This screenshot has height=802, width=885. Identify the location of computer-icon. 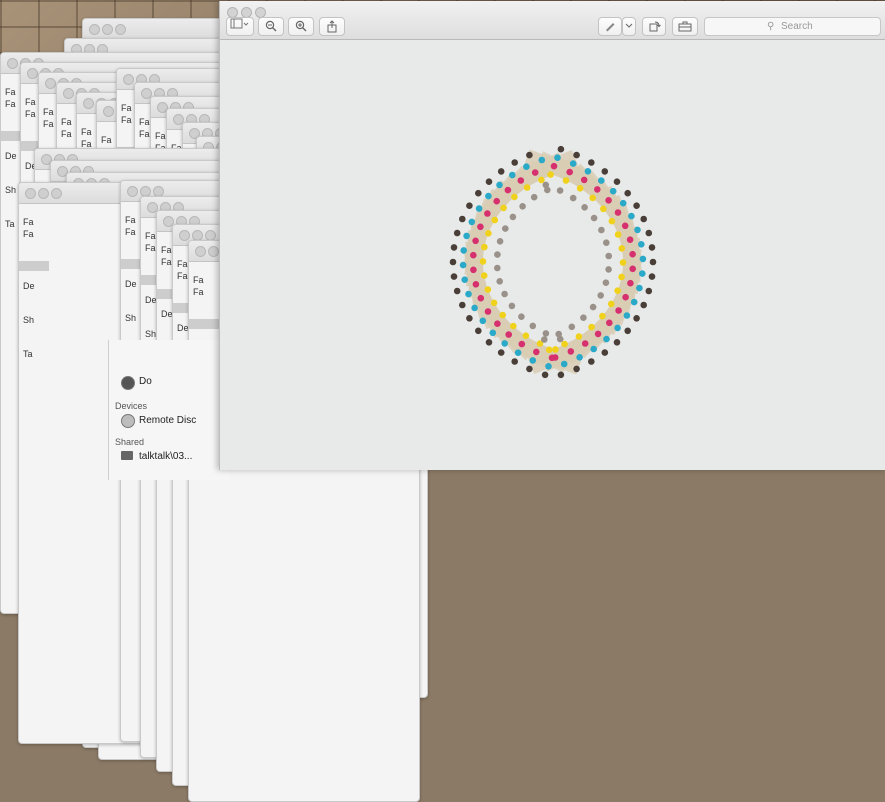
(127, 455).